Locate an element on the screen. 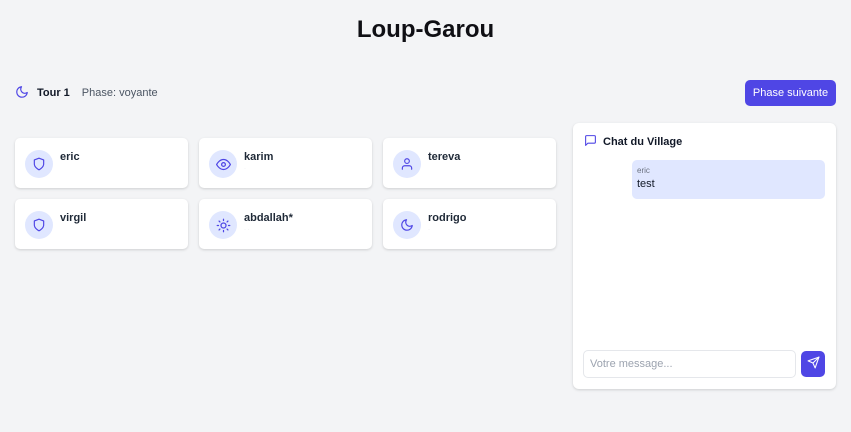 This screenshot has width=851, height=432. player-name: virgil is located at coordinates (73, 218).